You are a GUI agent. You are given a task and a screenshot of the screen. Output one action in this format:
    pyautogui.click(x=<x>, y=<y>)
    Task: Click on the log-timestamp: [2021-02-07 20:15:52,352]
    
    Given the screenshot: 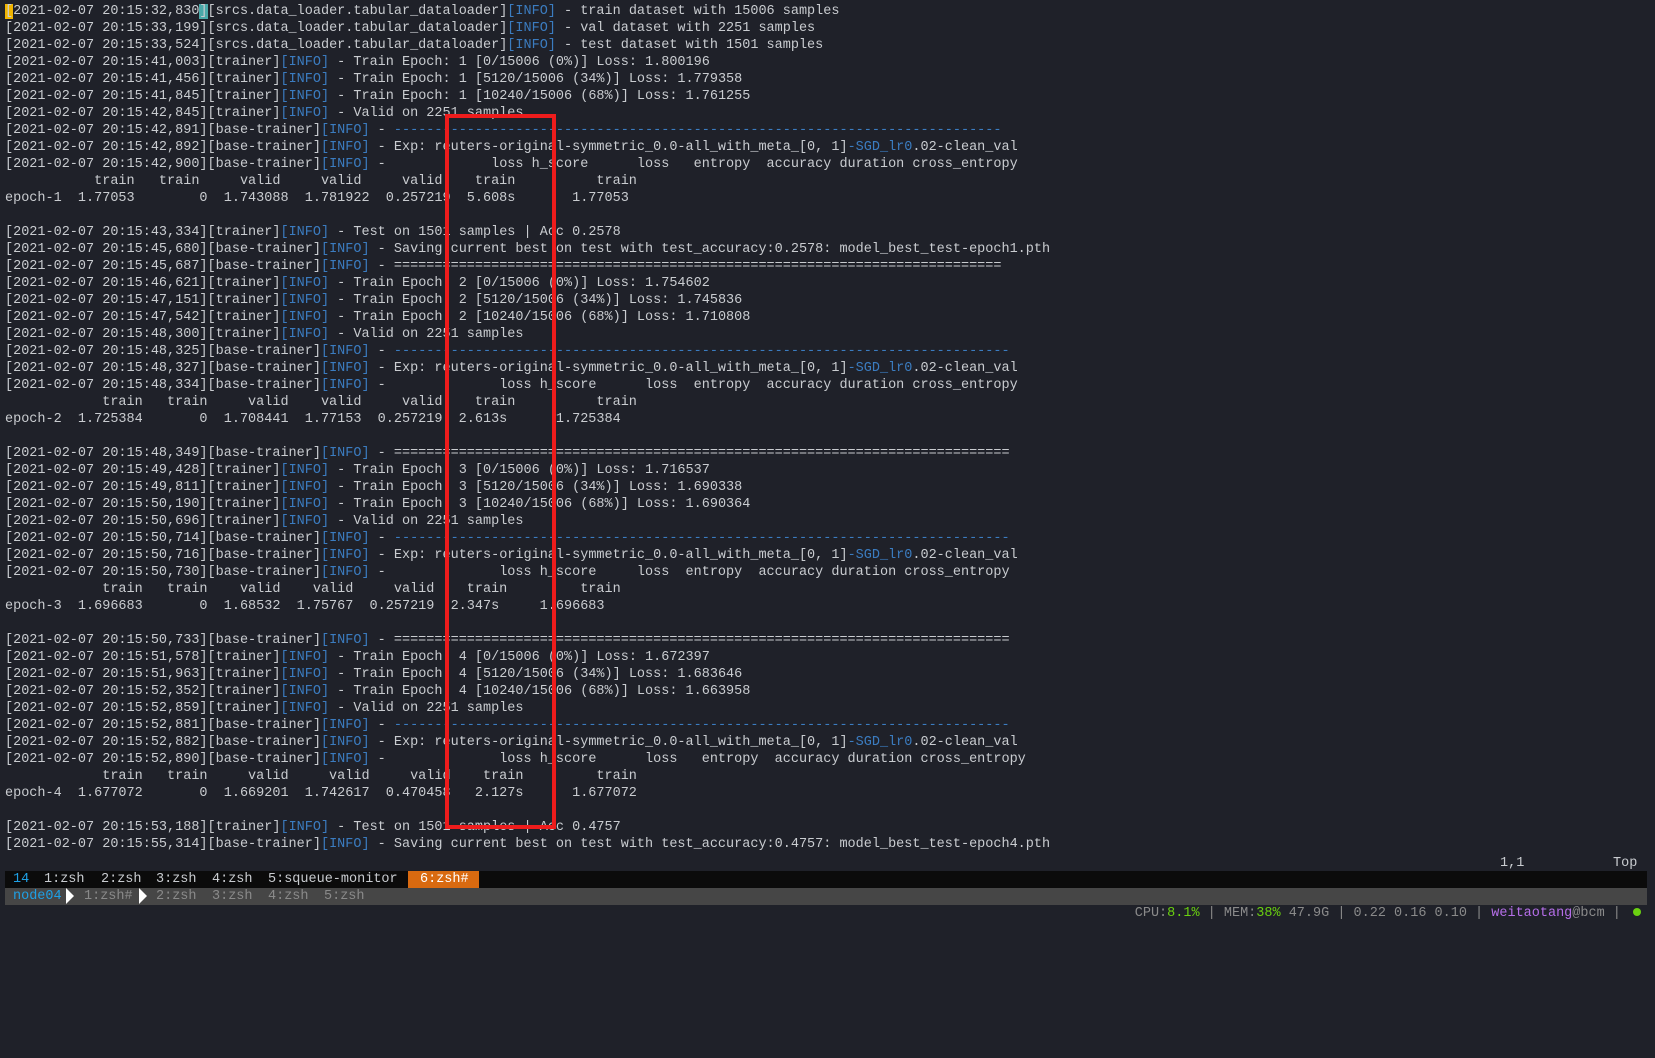 What is the action you would take?
    pyautogui.click(x=106, y=691)
    